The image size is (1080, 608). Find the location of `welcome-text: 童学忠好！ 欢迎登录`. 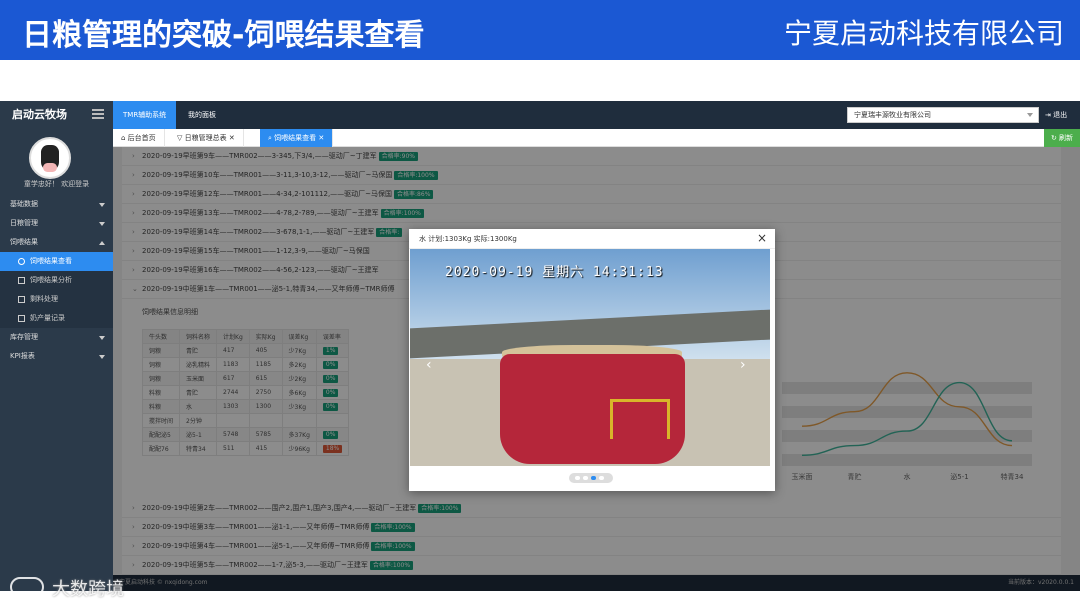

welcome-text: 童学忠好！ 欢迎登录 is located at coordinates (56, 184).